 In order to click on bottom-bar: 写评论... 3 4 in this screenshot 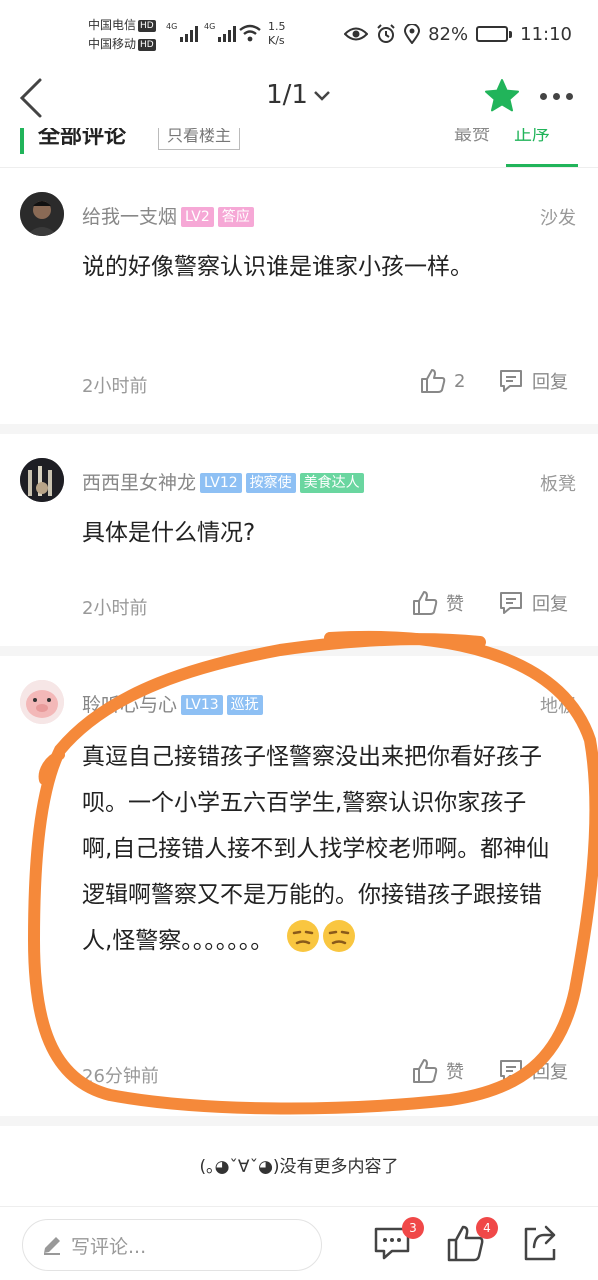, I will do `click(299, 1243)`.